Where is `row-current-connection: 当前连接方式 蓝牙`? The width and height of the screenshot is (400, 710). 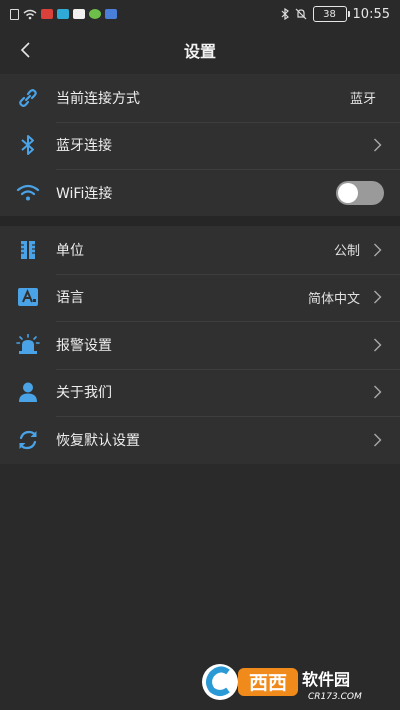
row-current-connection: 当前连接方式 蓝牙 is located at coordinates (200, 98).